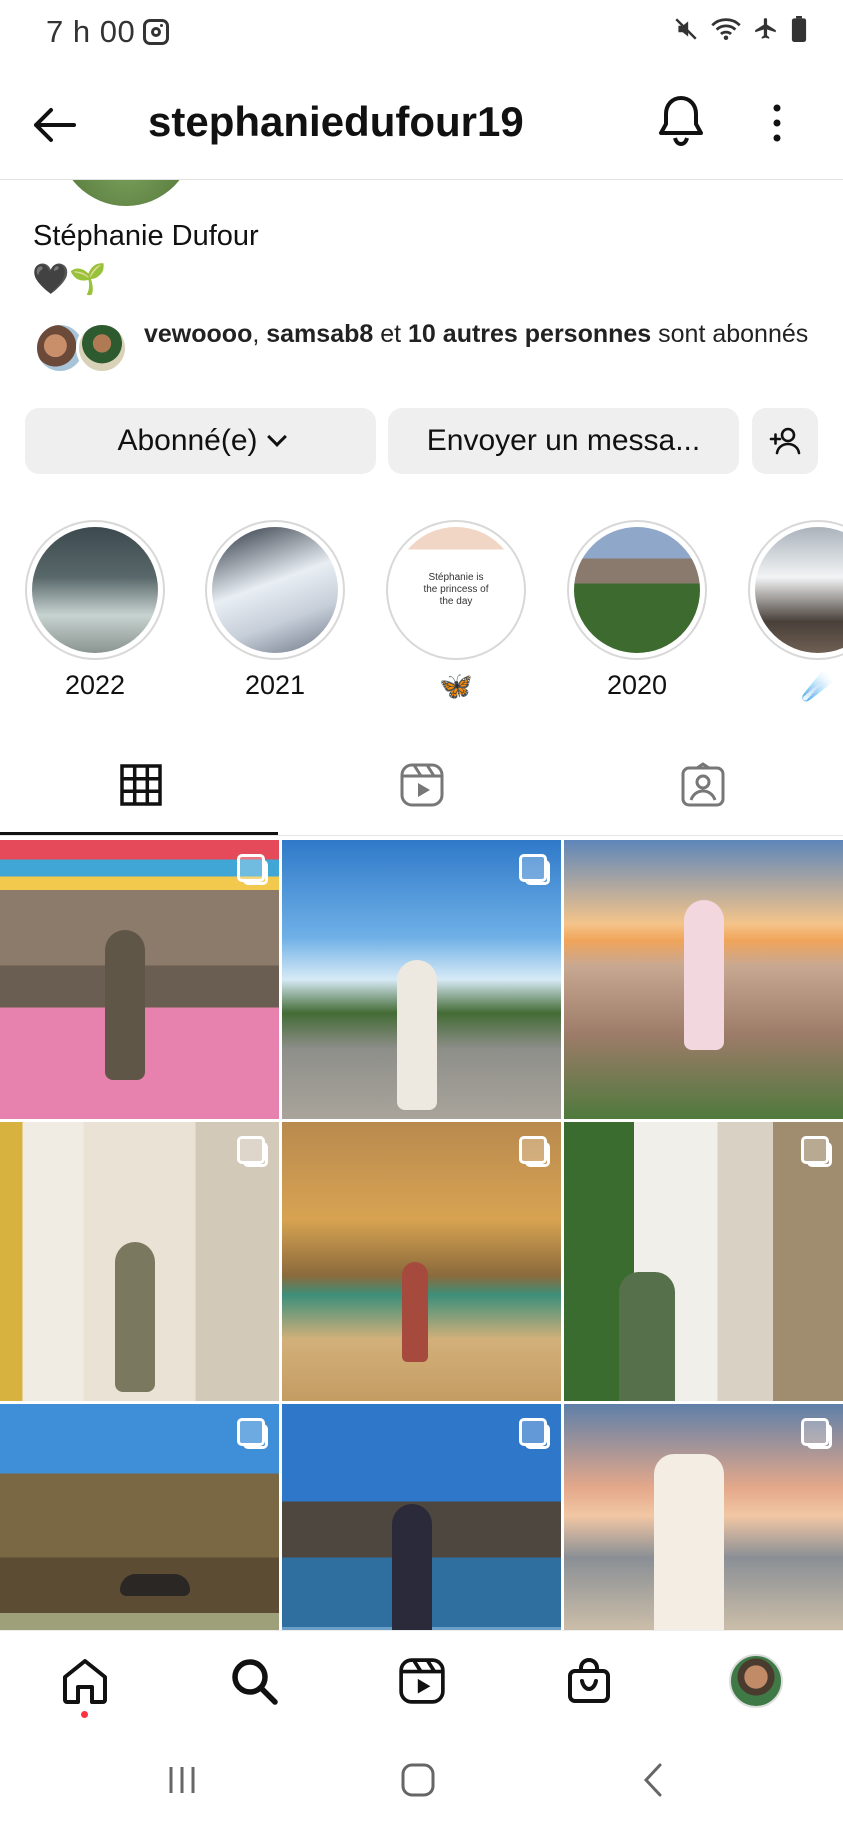 The width and height of the screenshot is (843, 1827). I want to click on mutual-user-2: samsab8, so click(319, 334).